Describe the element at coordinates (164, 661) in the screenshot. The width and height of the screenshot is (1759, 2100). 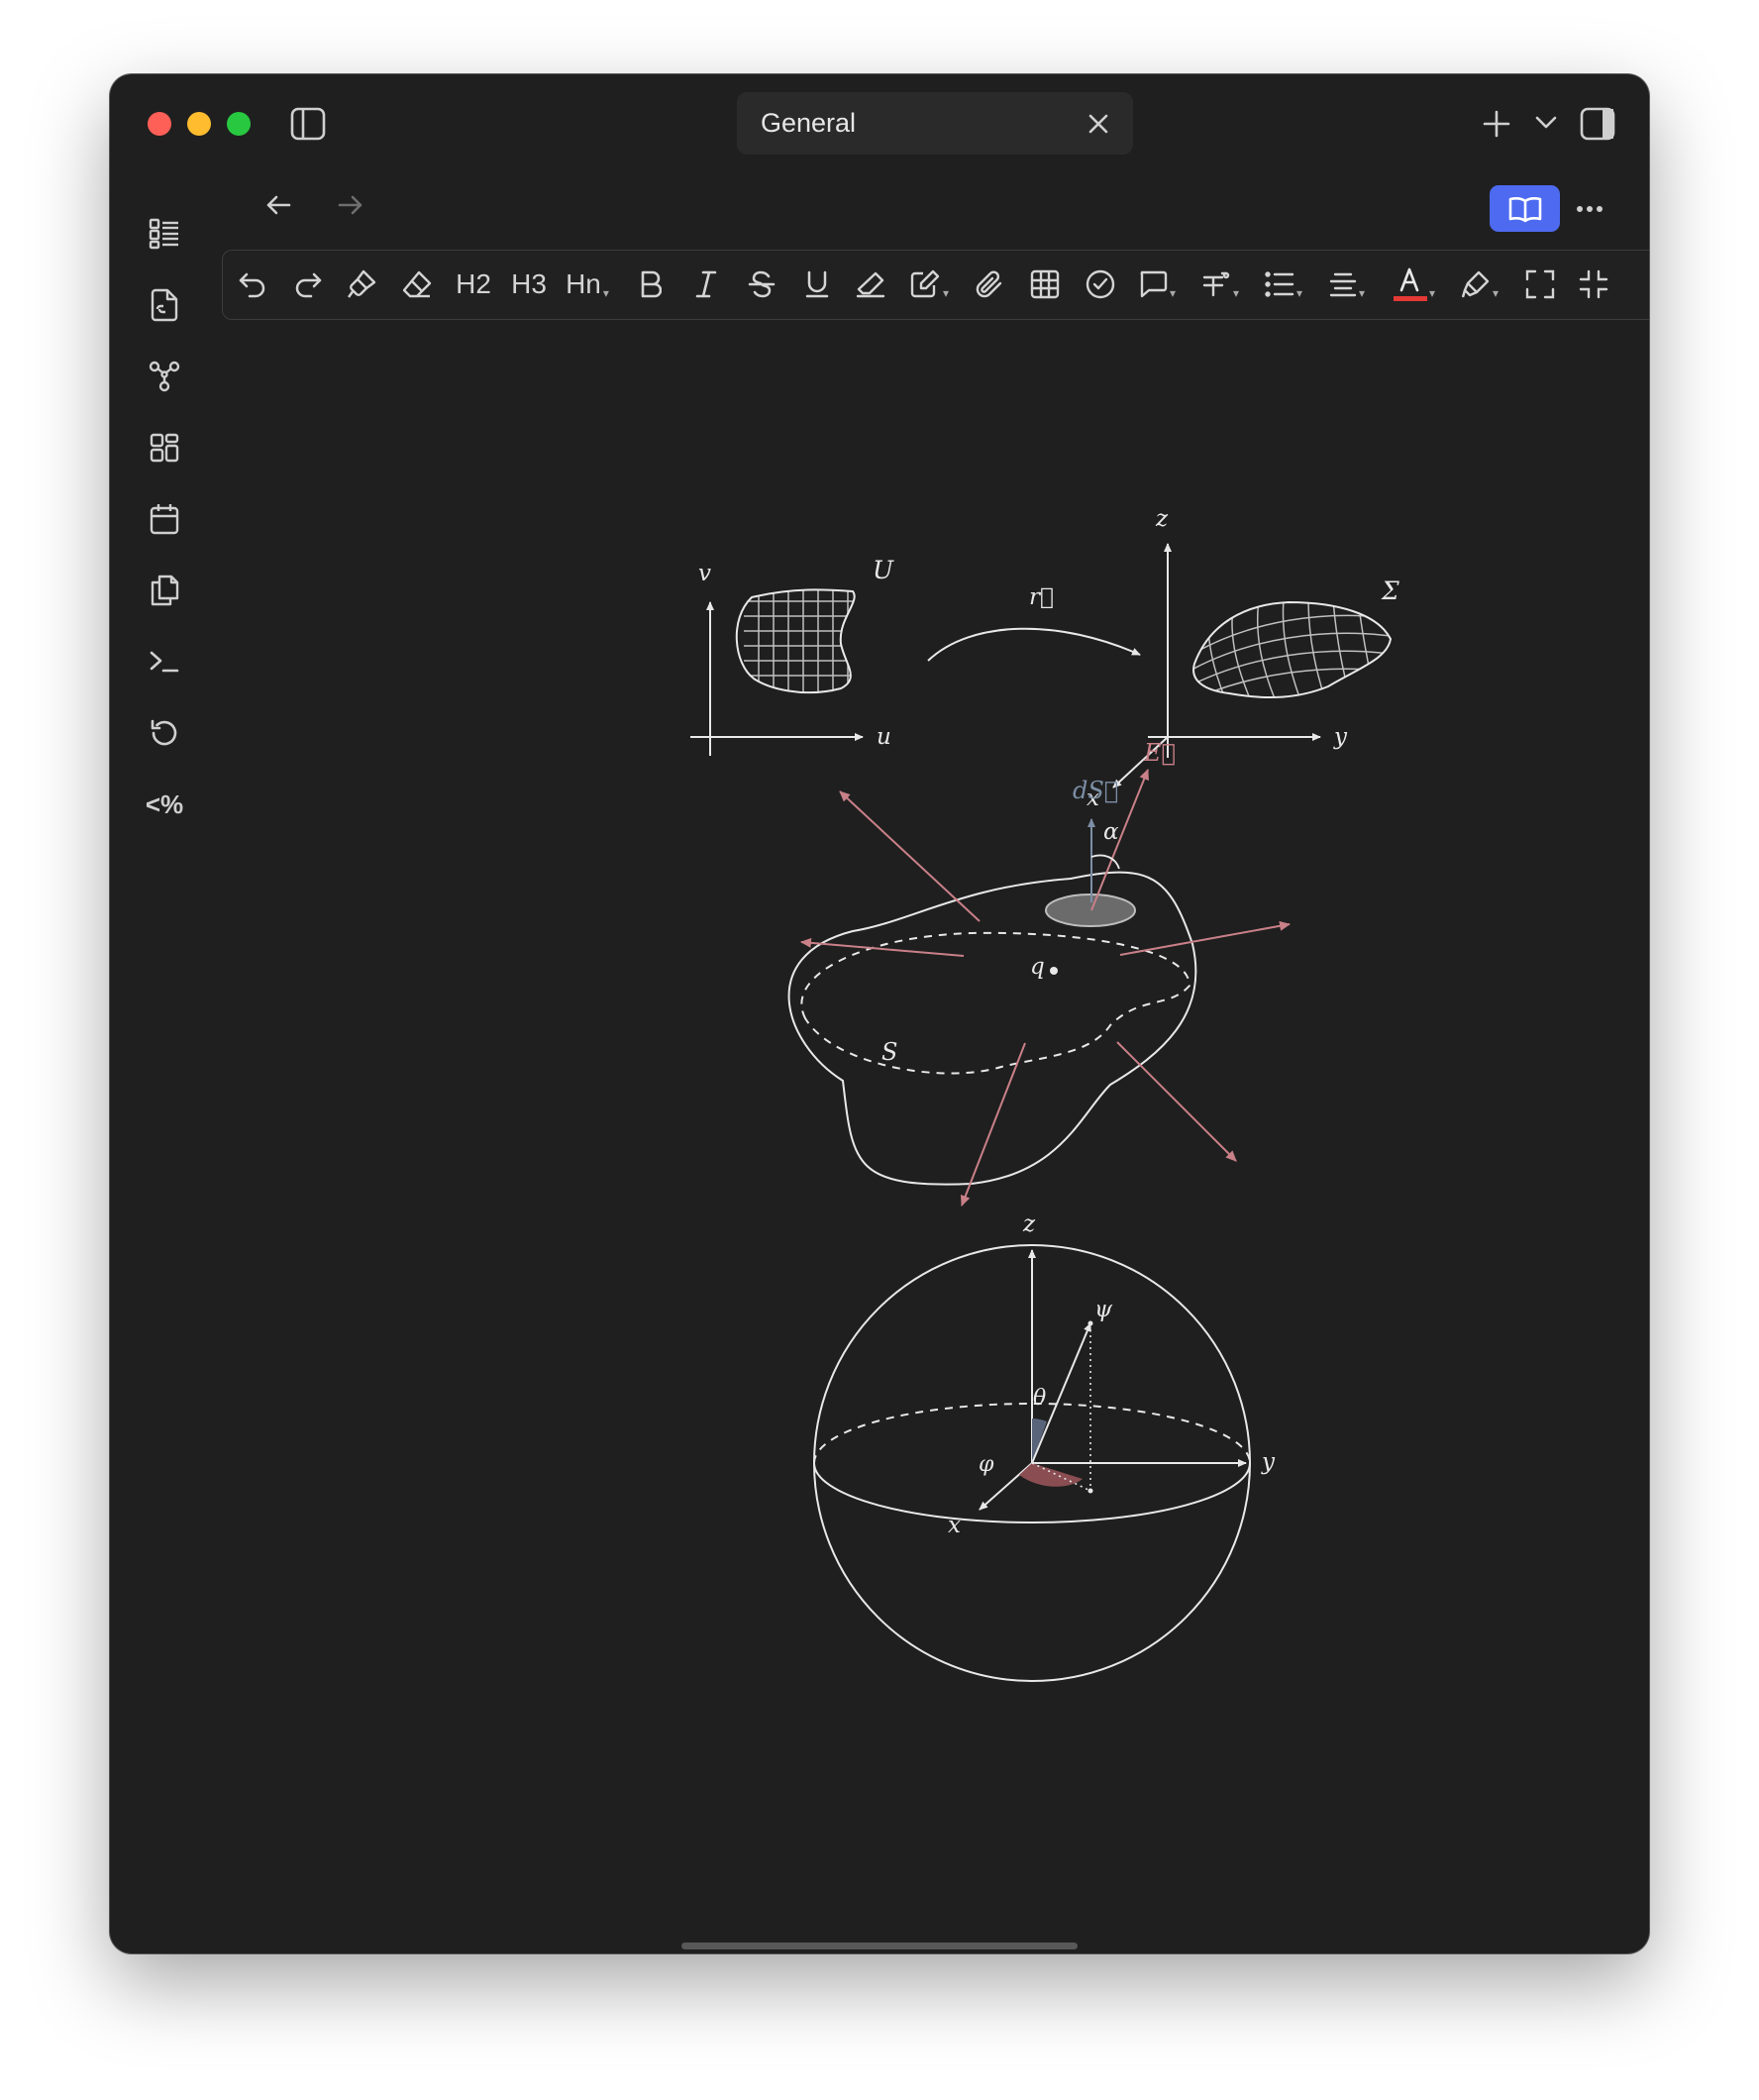
I see `terminal-icon` at that location.